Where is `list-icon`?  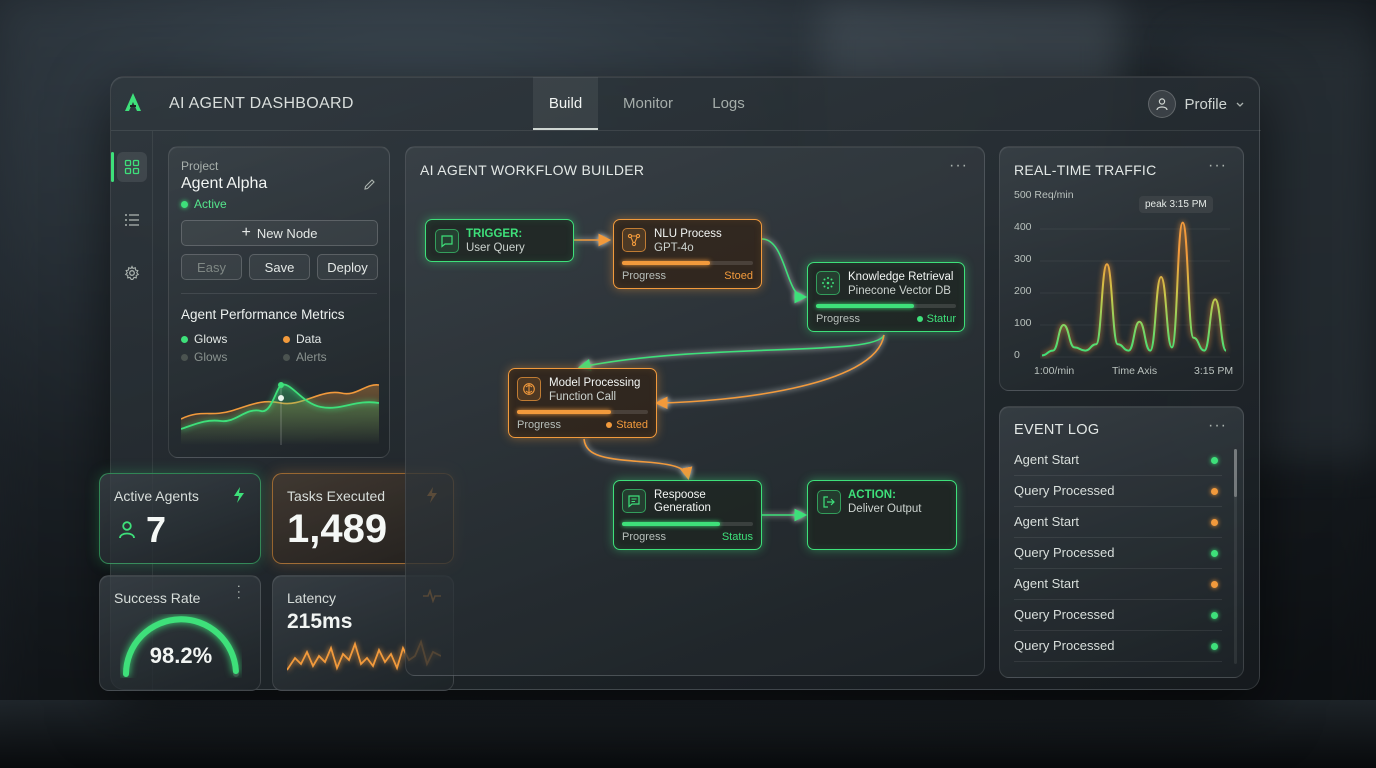
list-icon is located at coordinates (132, 220).